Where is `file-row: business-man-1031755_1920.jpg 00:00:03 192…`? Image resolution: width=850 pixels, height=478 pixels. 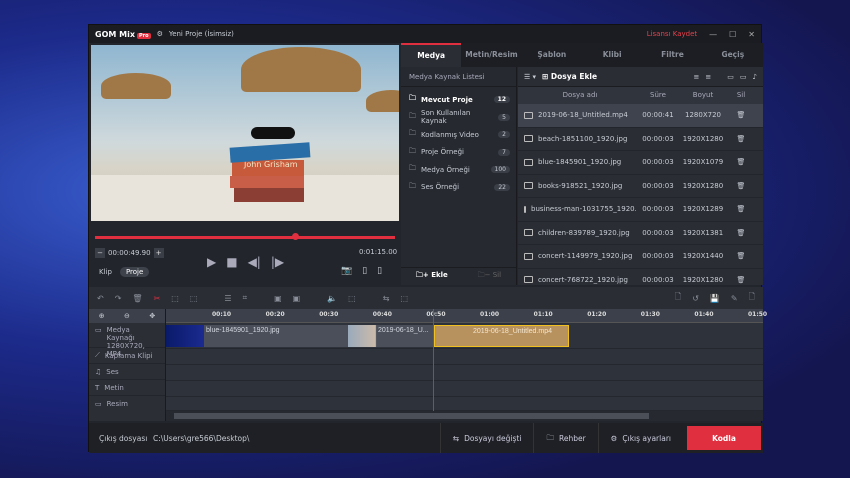
file-row: business-man-1031755_1920.jpg 00:00:03 192… is located at coordinates (640, 210).